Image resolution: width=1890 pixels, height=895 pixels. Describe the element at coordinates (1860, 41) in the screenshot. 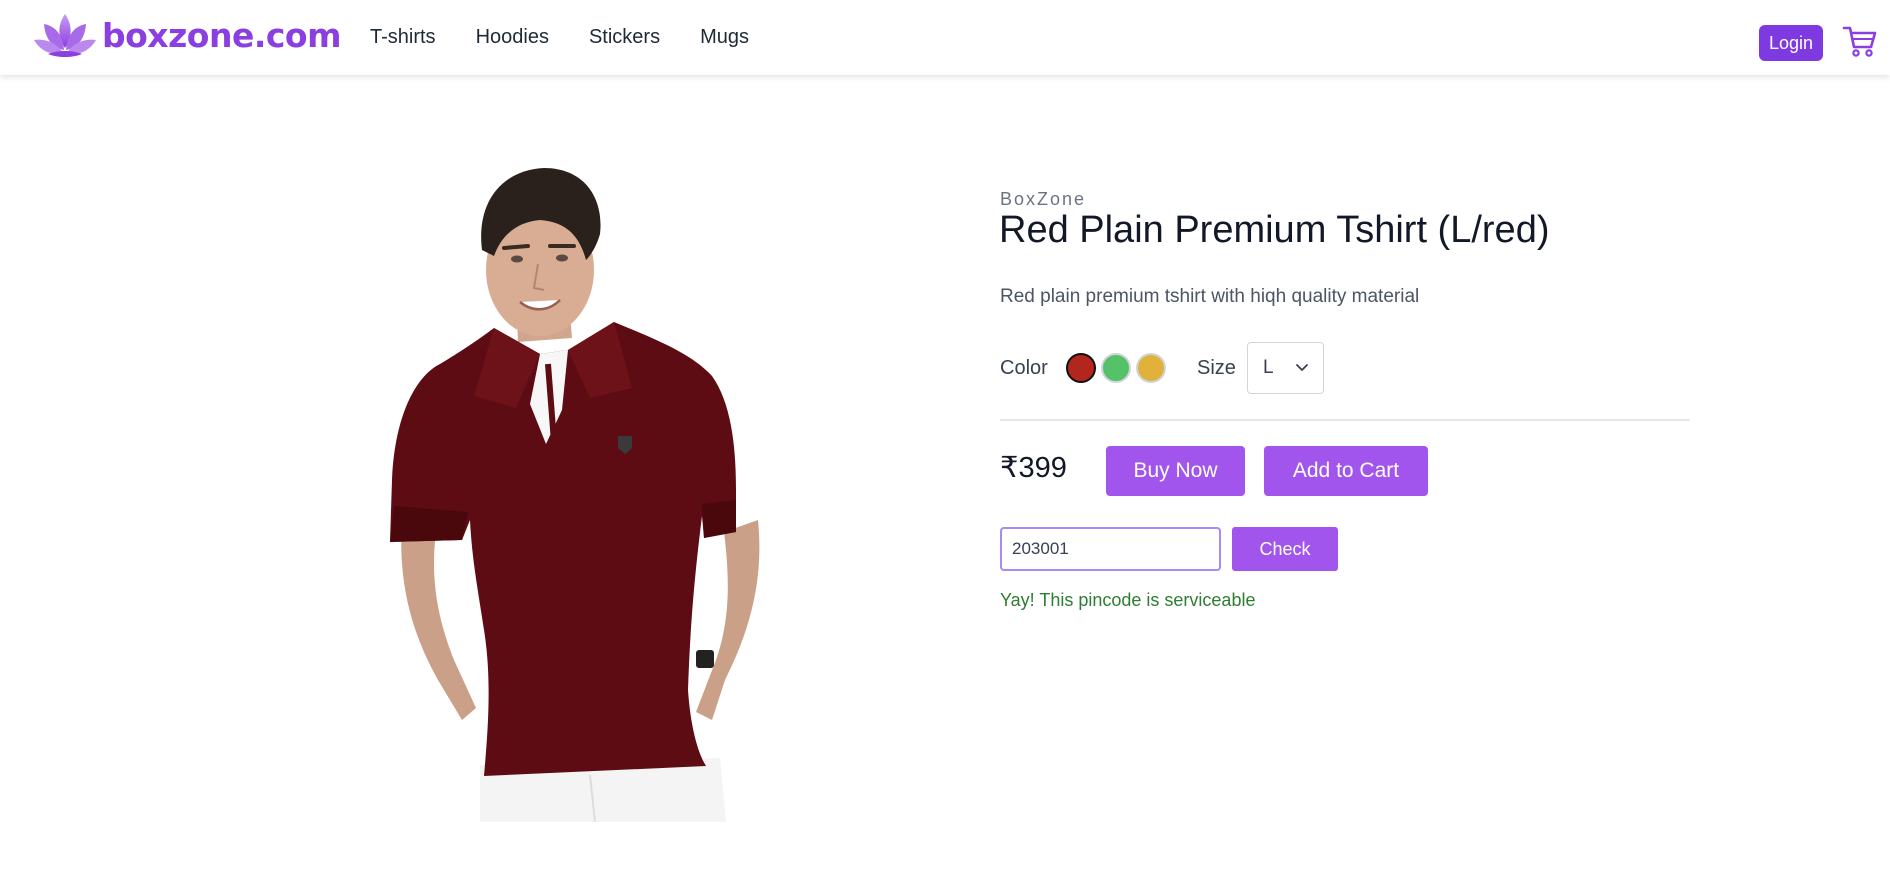

I see `cart-icon` at that location.